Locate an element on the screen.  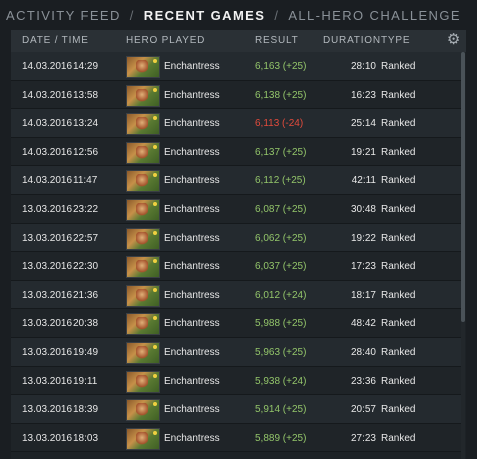
gear-icon: ⚙ is located at coordinates (454, 40).